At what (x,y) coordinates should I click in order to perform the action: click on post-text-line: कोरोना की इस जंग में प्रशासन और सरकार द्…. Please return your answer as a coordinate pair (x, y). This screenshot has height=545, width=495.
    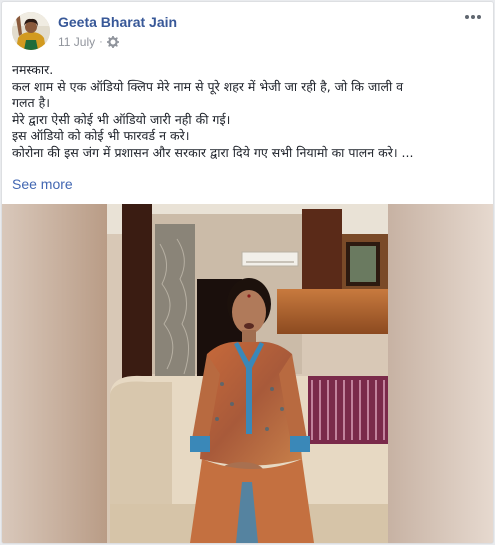
    Looking at the image, I should click on (213, 152).